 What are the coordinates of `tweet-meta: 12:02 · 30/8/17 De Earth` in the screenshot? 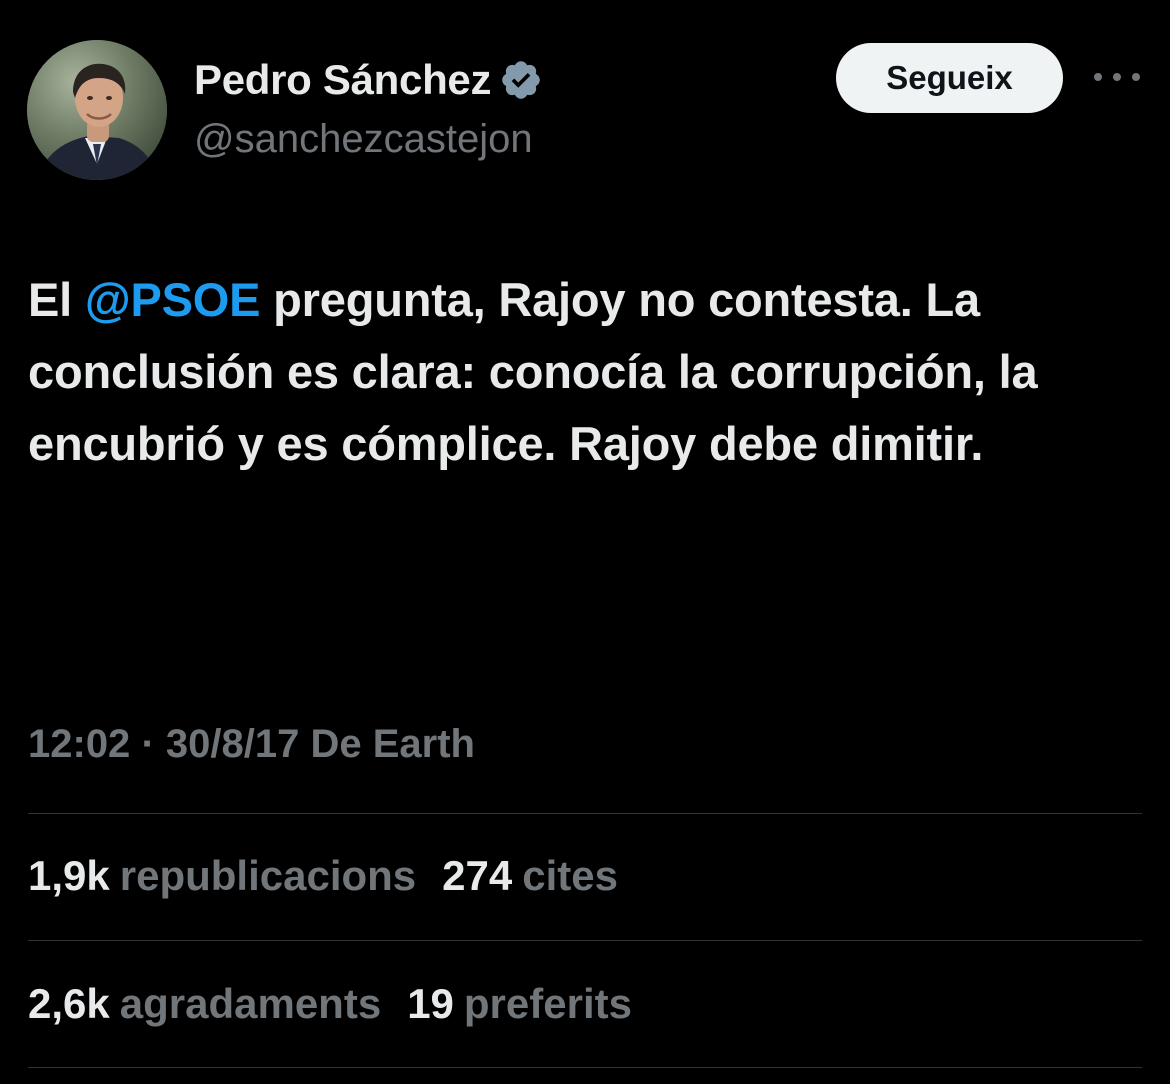 It's located at (251, 744).